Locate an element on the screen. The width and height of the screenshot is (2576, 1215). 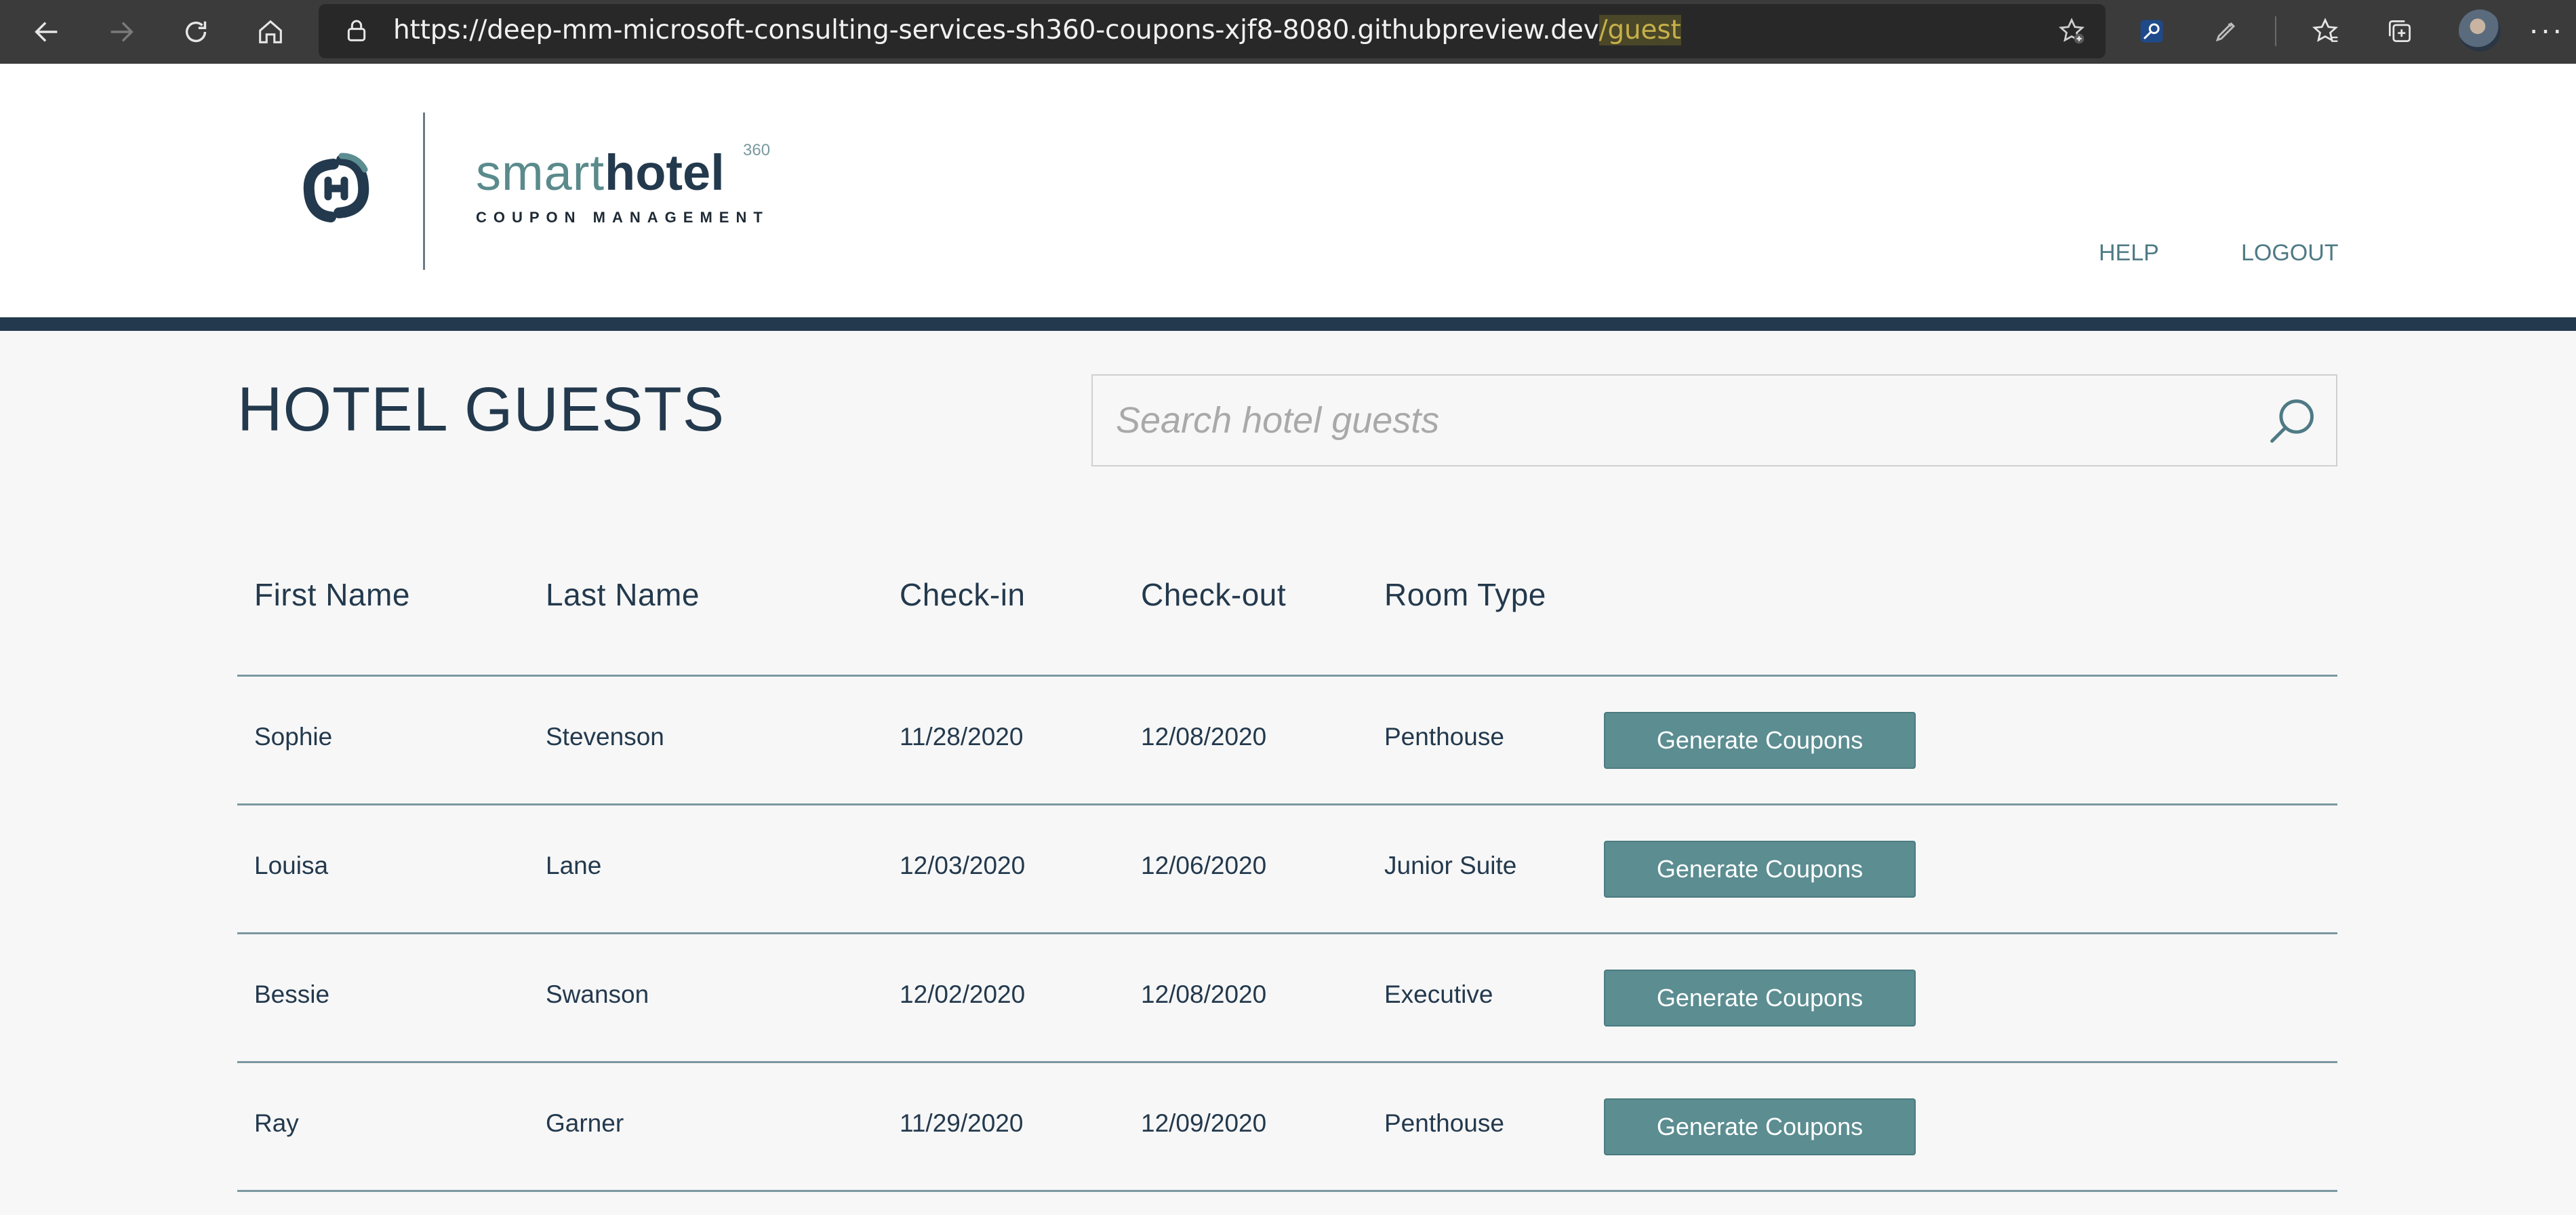
refresh-icon is located at coordinates (196, 32).